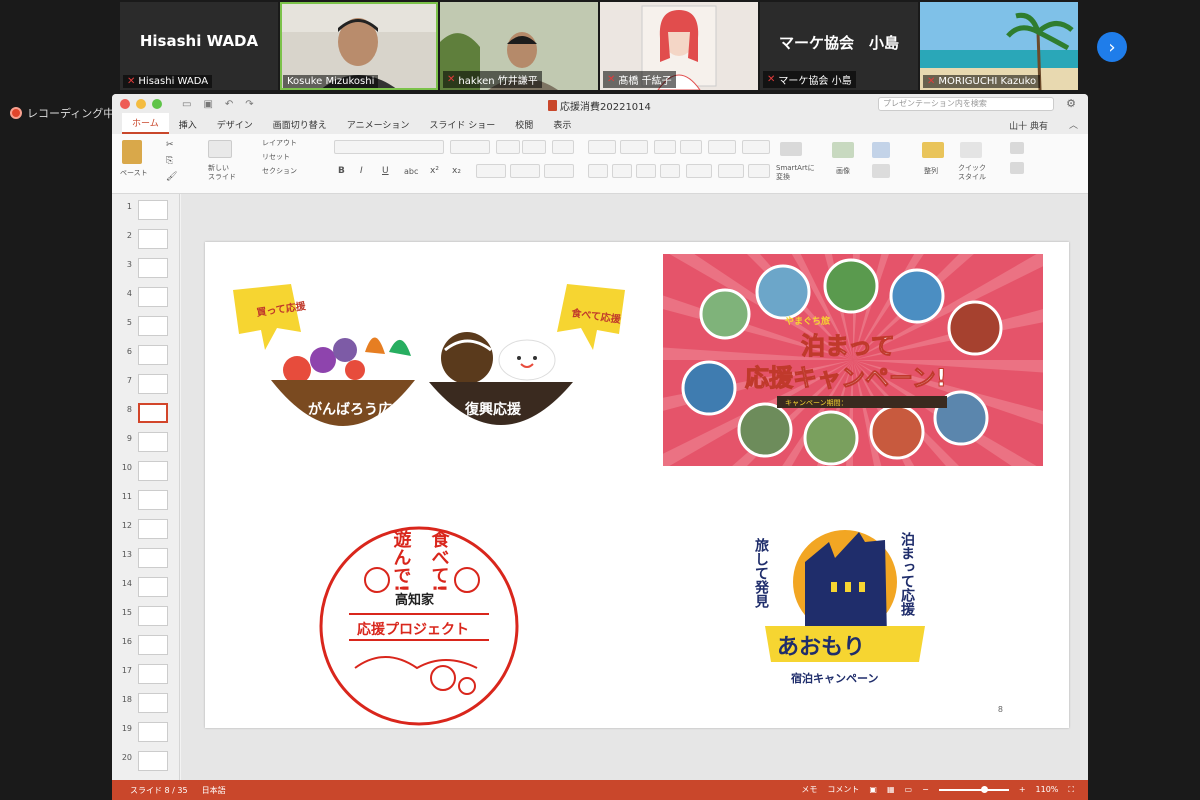 Image resolution: width=1200 pixels, height=800 pixels. Describe the element at coordinates (145, 270) in the screenshot. I see `slide-thumbnail: 3` at that location.